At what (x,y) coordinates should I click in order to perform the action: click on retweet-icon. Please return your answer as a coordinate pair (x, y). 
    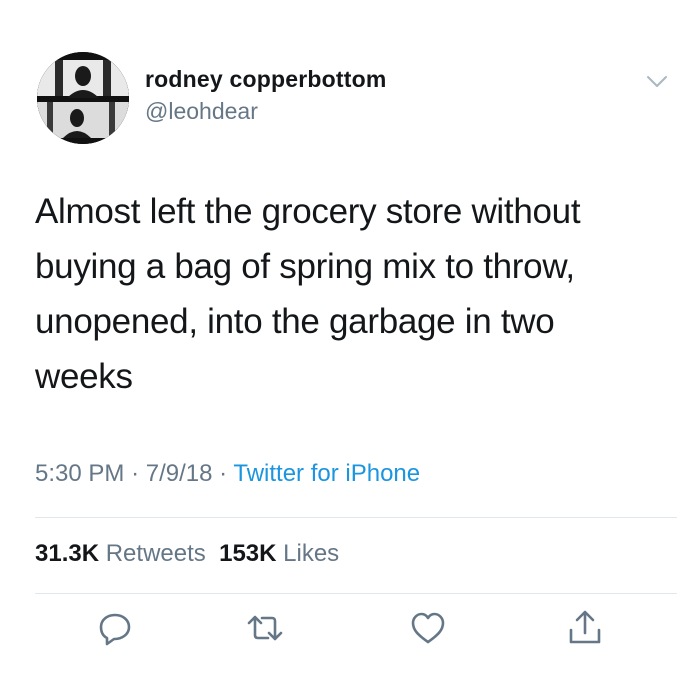
    Looking at the image, I should click on (265, 628).